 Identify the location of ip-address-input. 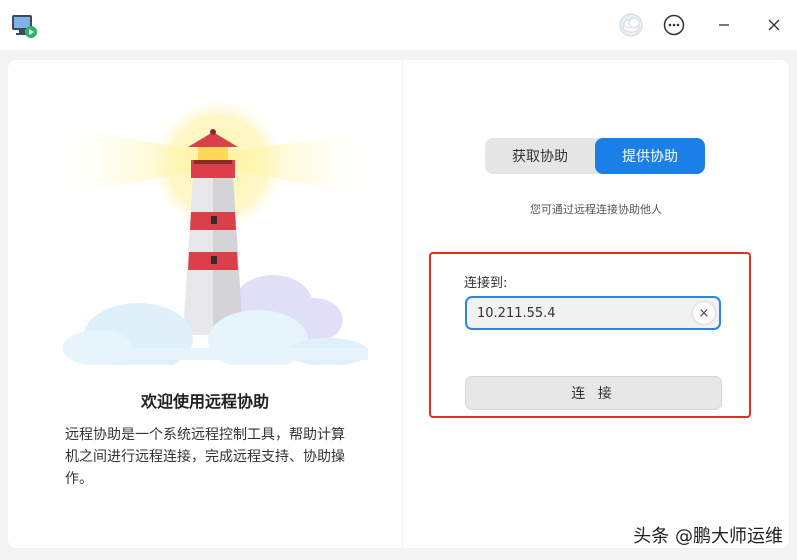
(577, 313).